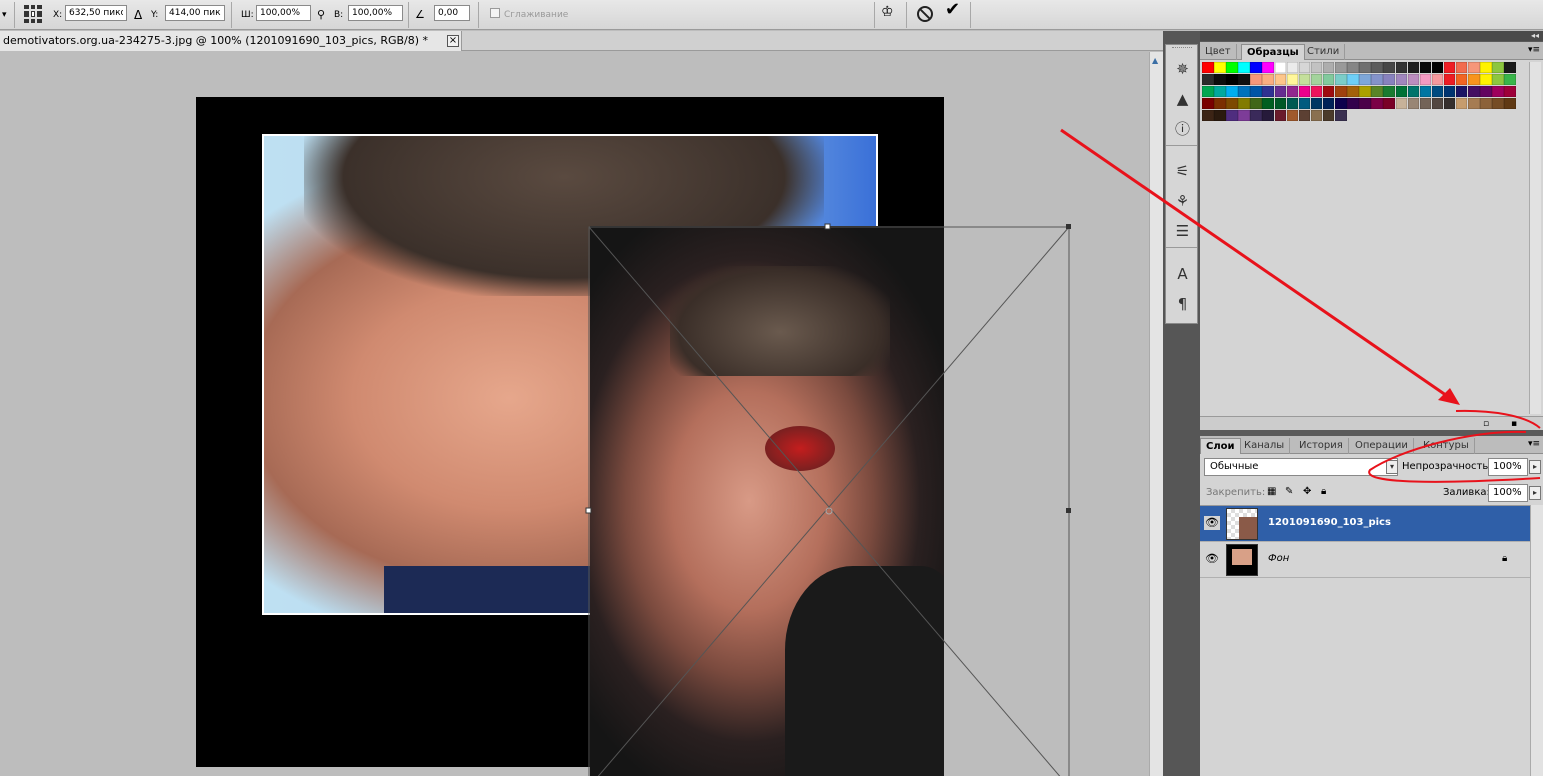 Image resolution: width=1543 pixels, height=776 pixels. Describe the element at coordinates (1365, 92) in the screenshot. I see `swatch-grid` at that location.